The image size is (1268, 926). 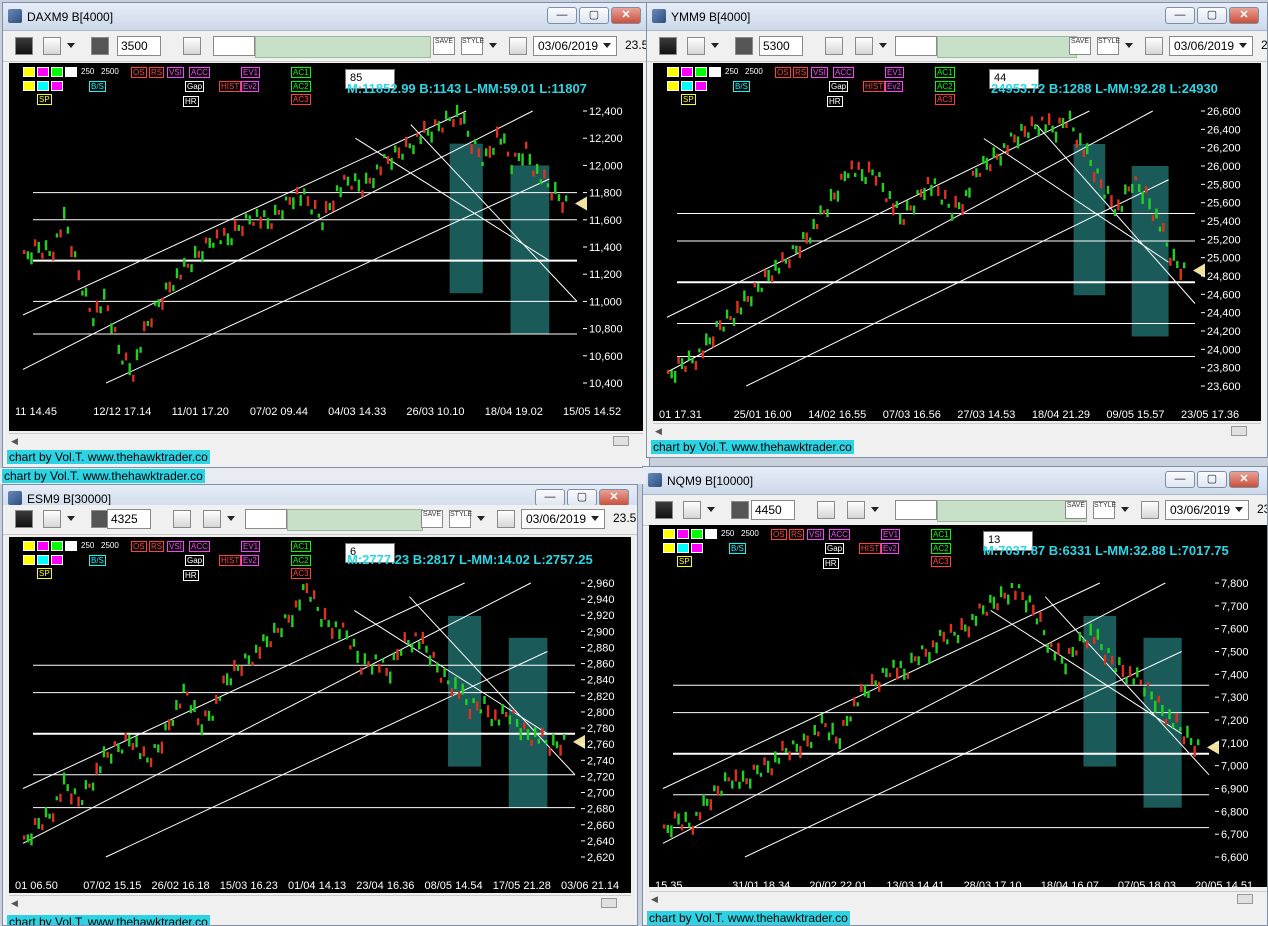 What do you see at coordinates (955, 481) in the screenshot?
I see `title-bar: NQM9 B[10000] — ▢ ✕` at bounding box center [955, 481].